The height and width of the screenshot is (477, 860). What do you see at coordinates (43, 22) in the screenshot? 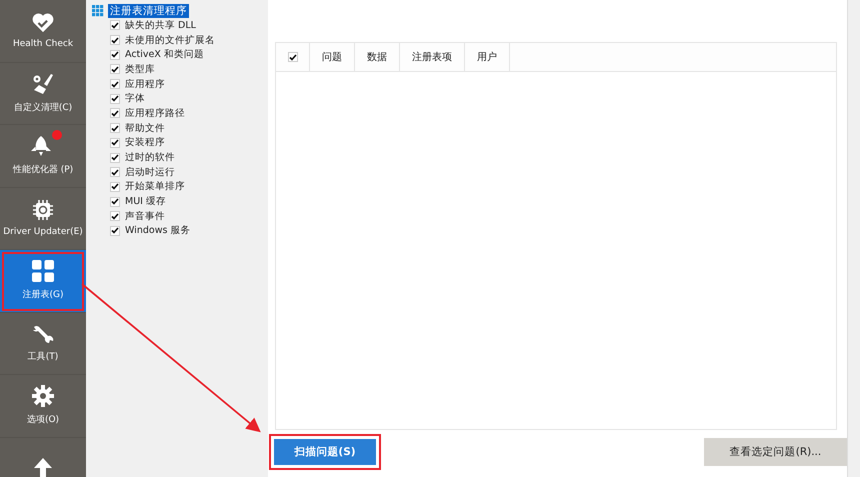
I see `heart-check-icon` at bounding box center [43, 22].